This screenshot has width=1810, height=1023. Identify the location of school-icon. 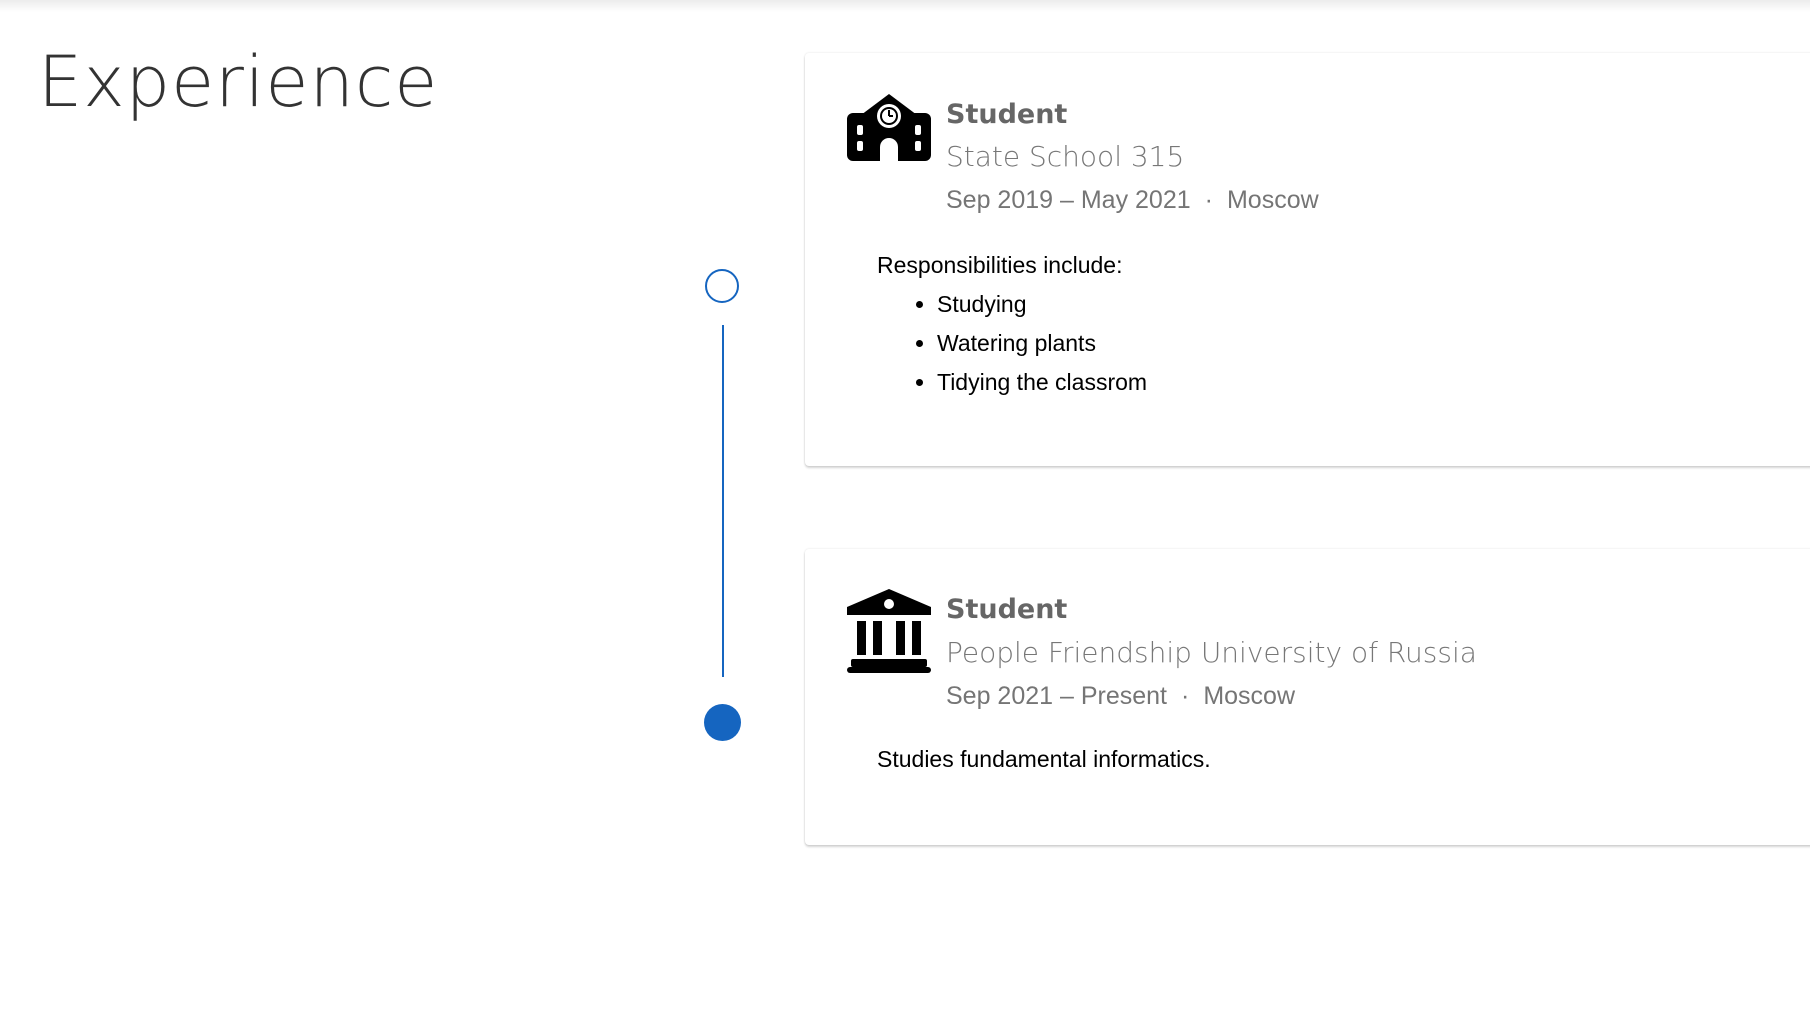
(889, 128).